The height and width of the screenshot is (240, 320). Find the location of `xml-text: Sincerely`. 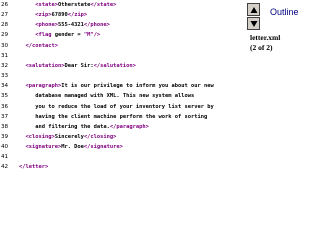

xml-text: Sincerely is located at coordinates (69, 136).